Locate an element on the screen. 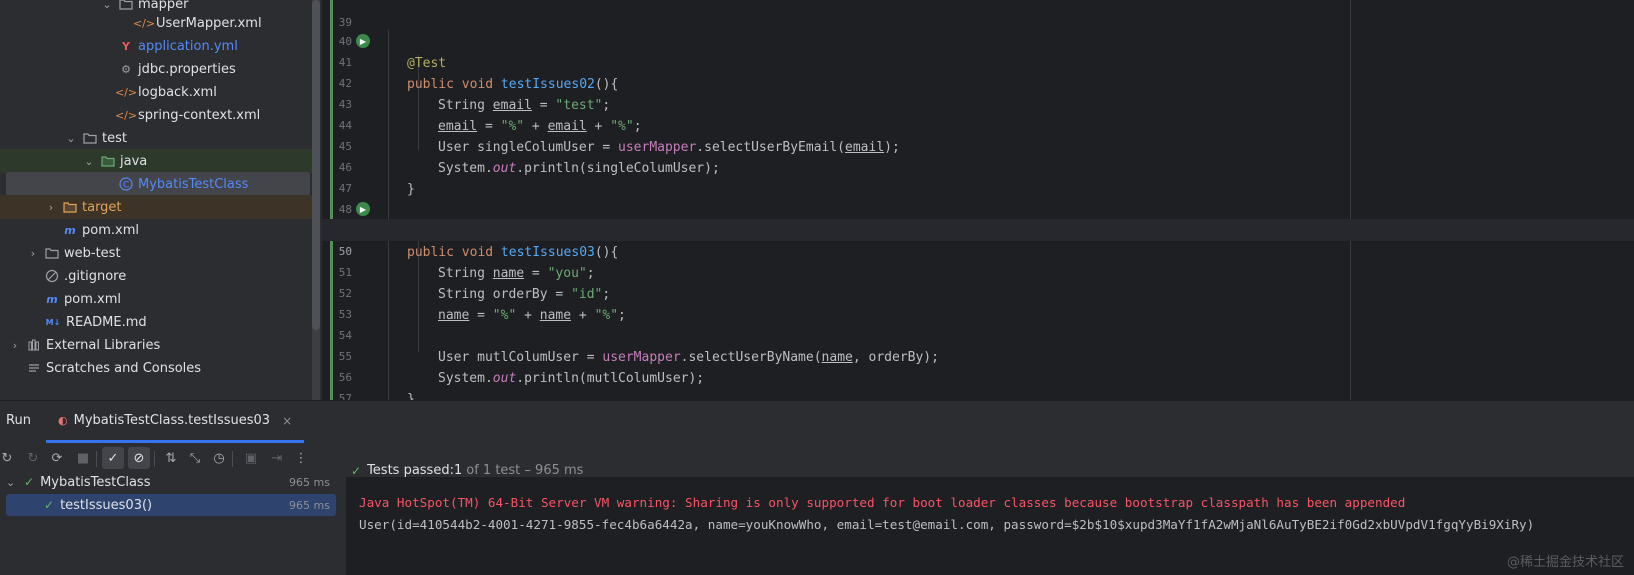 The height and width of the screenshot is (575, 1634). stop-icon: ■ is located at coordinates (83, 458).